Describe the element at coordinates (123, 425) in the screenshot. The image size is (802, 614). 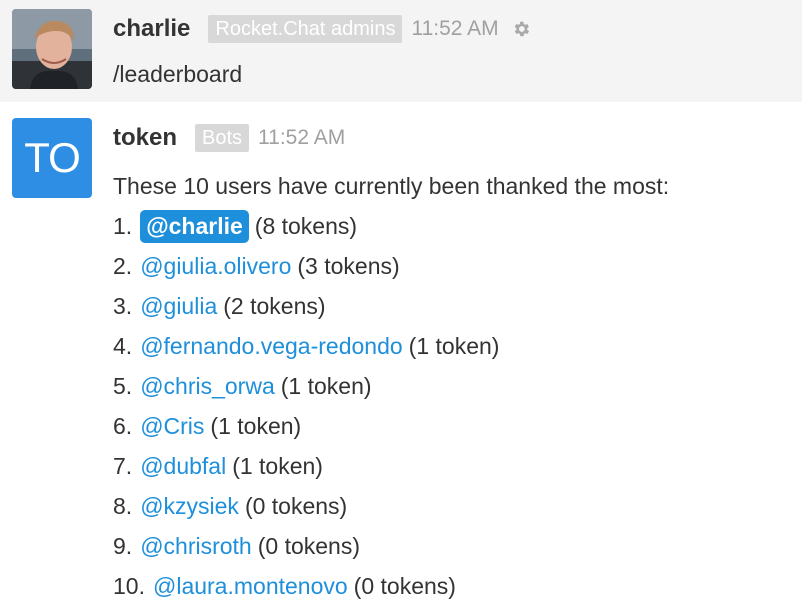
I see `rank-number: 6.` at that location.